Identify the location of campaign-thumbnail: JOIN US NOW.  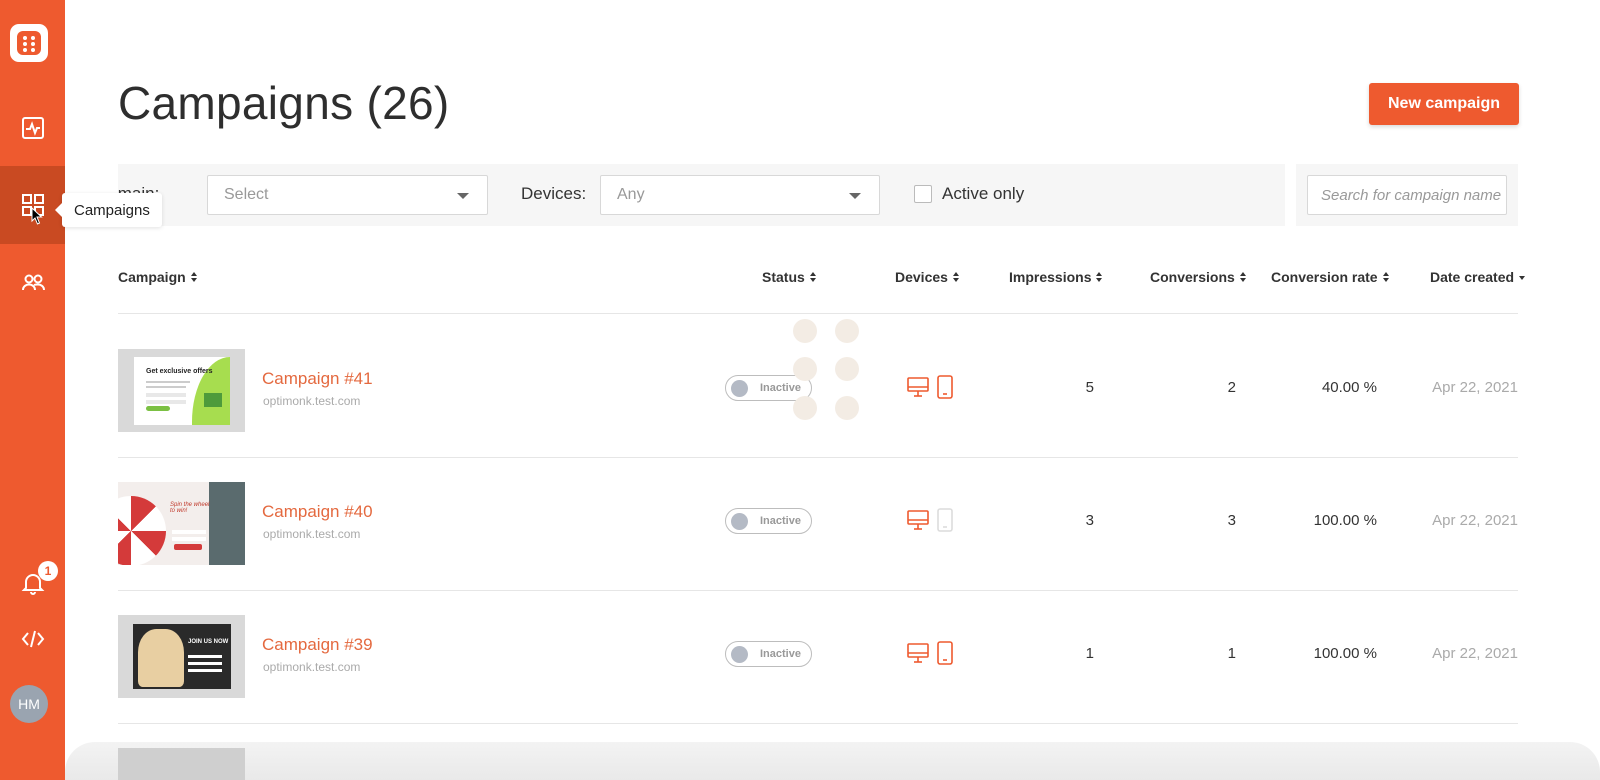
(181, 656).